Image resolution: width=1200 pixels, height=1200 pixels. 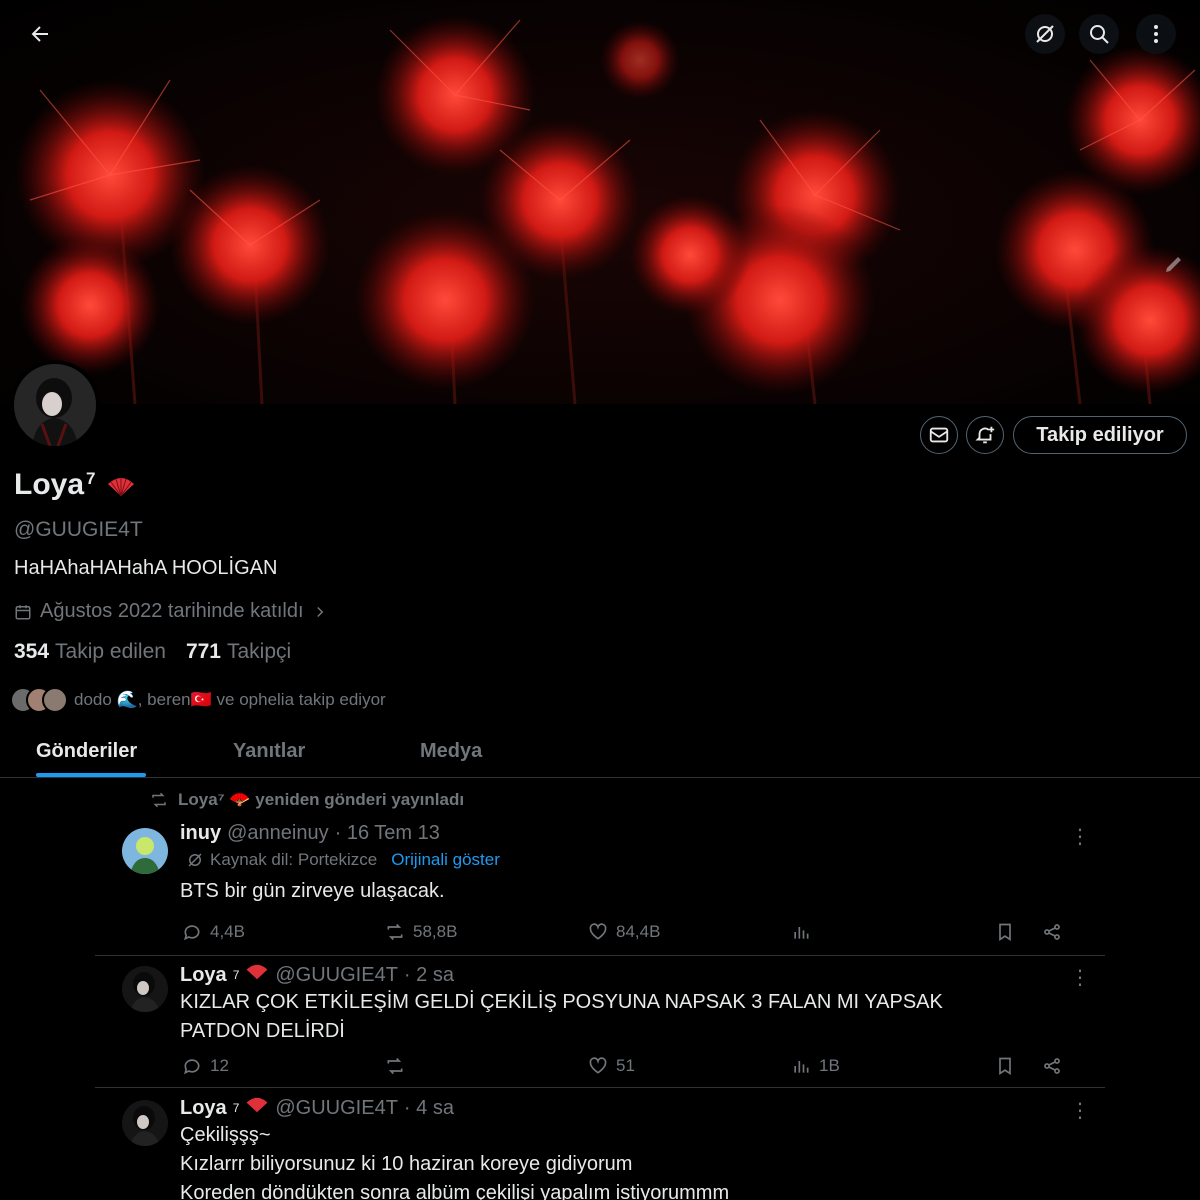 I want to click on repost-indicator: Loya⁷ 🪭 yeniden gönderi yayınladı, so click(x=307, y=800).